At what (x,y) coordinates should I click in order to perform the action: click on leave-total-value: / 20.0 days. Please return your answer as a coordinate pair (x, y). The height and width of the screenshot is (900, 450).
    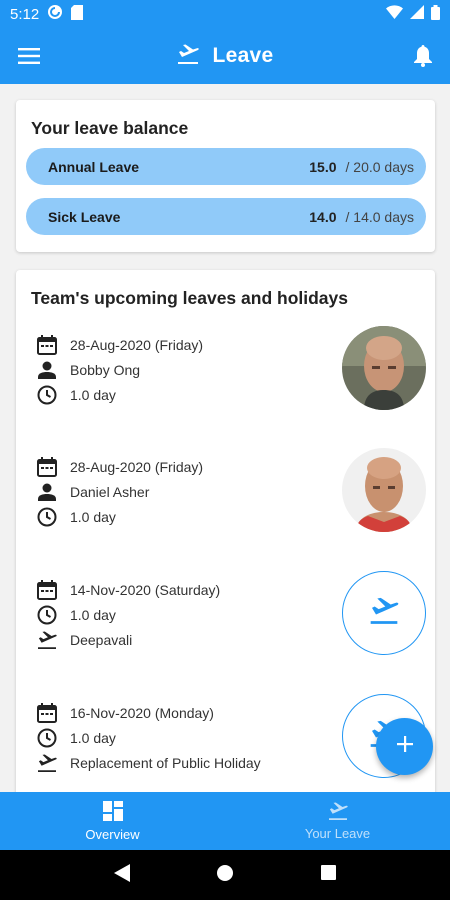
    Looking at the image, I should click on (380, 166).